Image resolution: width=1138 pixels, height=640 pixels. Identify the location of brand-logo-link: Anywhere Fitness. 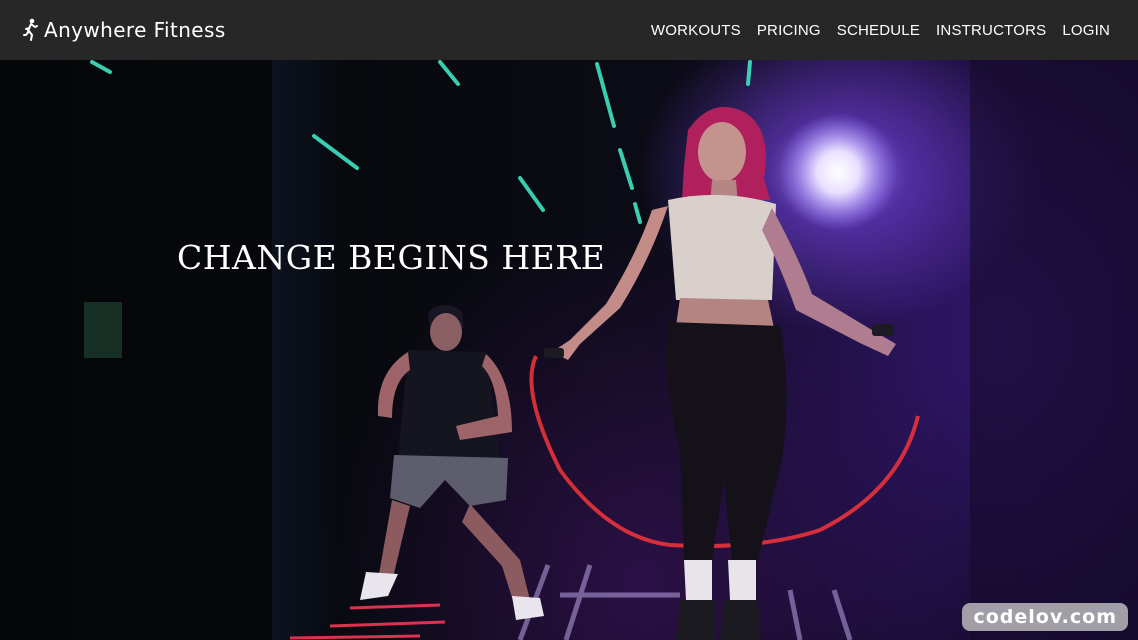
(124, 30).